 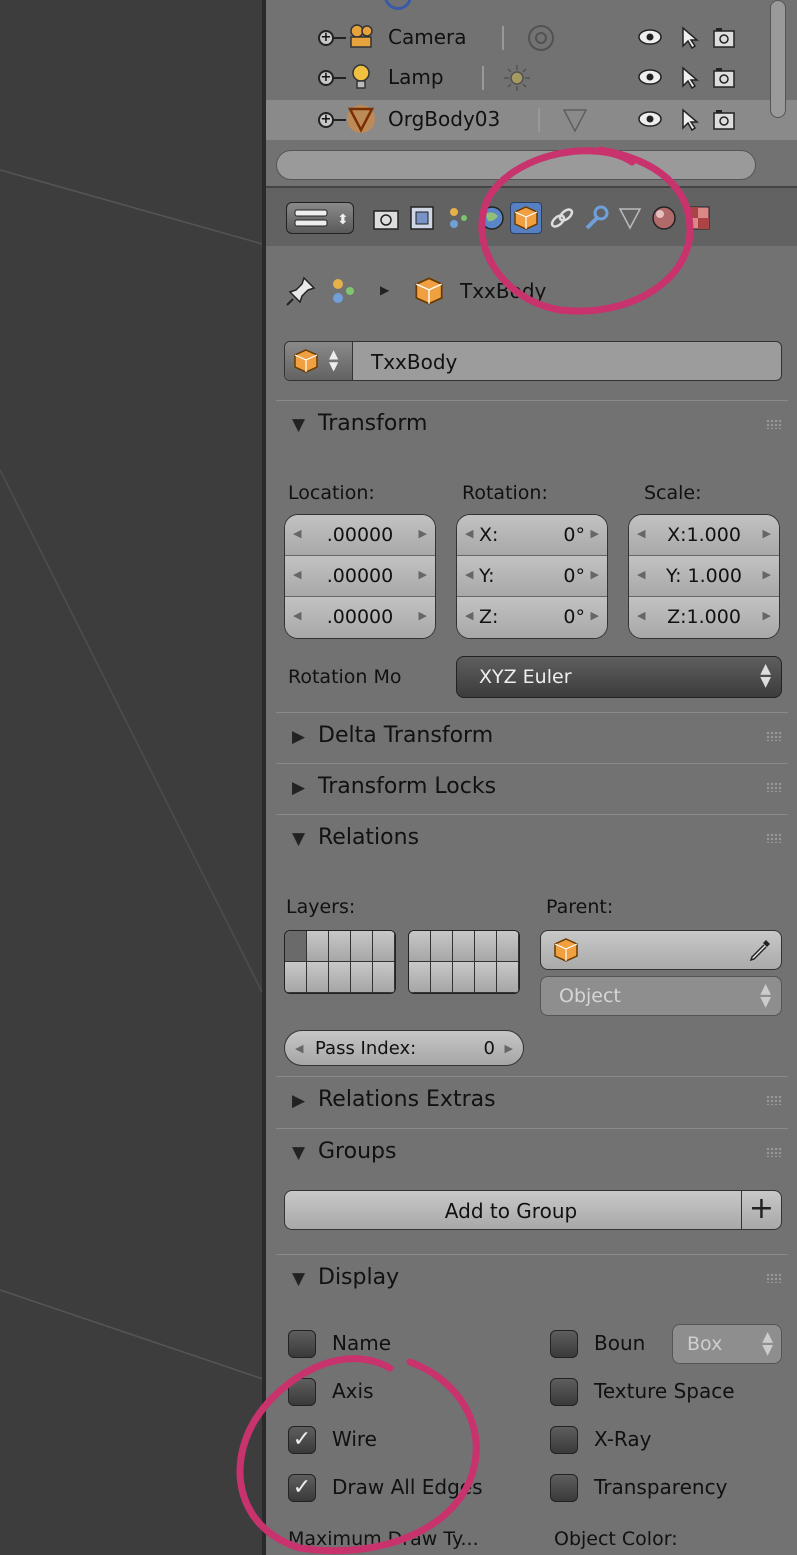 What do you see at coordinates (532, 576) in the screenshot?
I see `rotation-y-field: ◀ Y: 0° ▶` at bounding box center [532, 576].